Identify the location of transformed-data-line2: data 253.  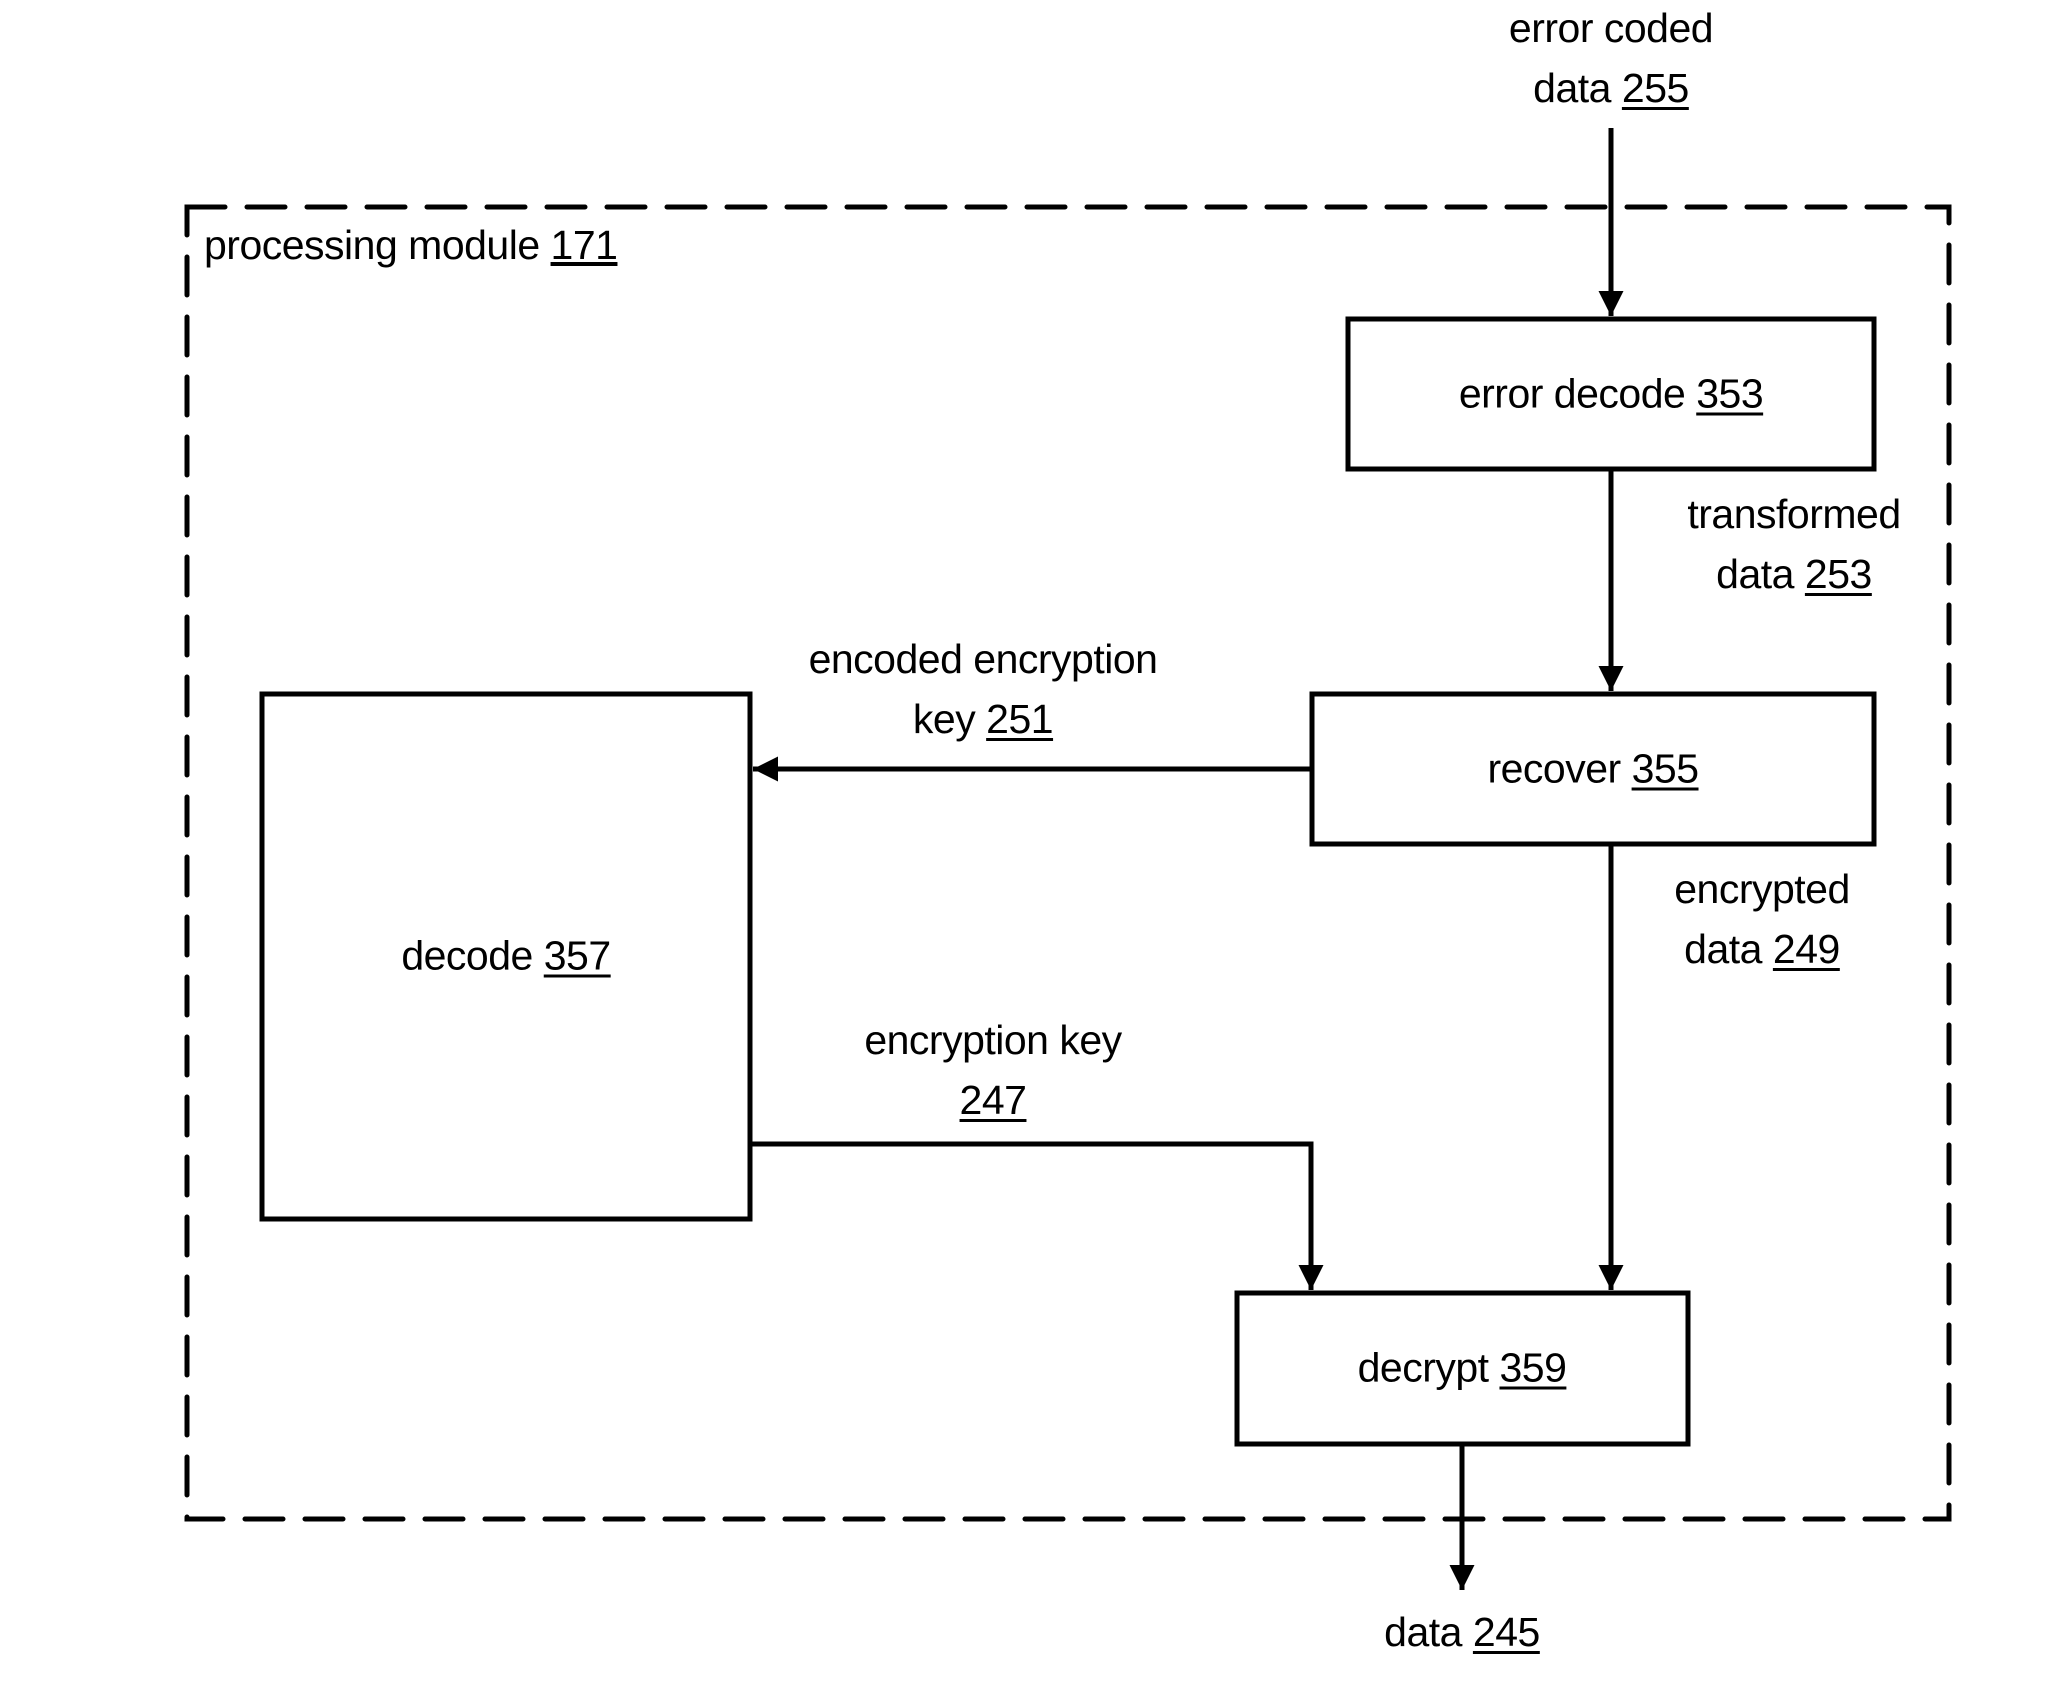
(1793, 574).